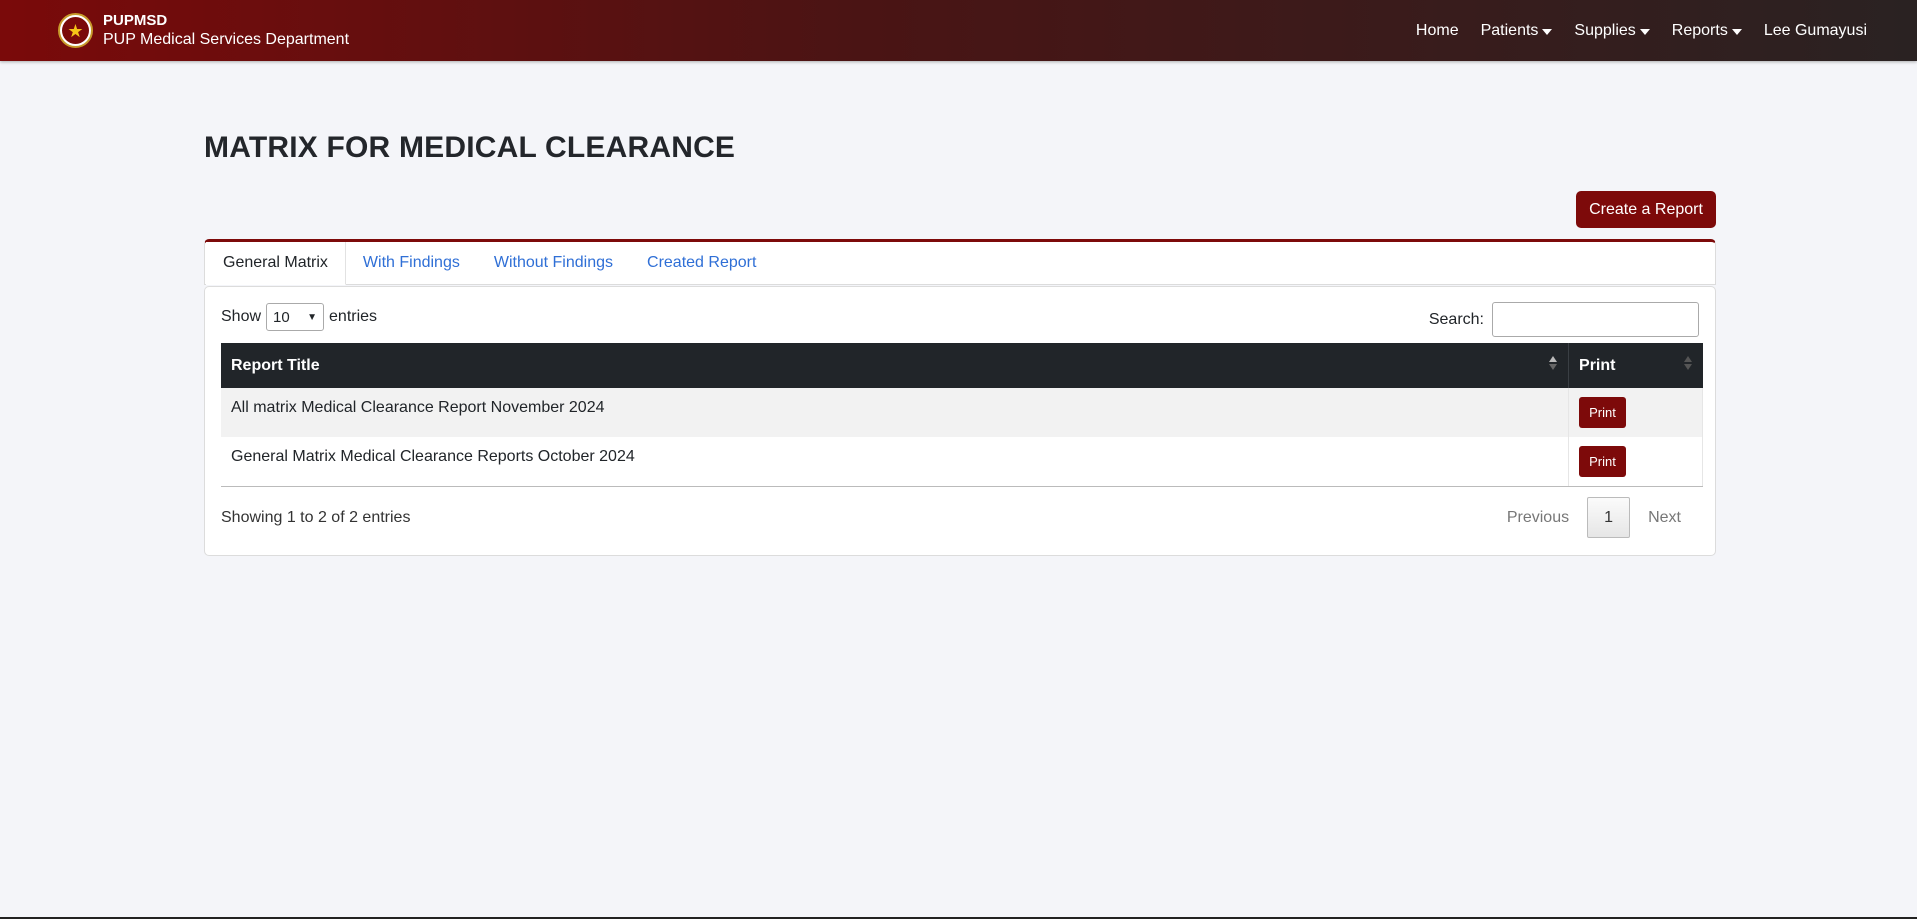 The image size is (1917, 919). I want to click on chevron-down-icon: ▼, so click(312, 317).